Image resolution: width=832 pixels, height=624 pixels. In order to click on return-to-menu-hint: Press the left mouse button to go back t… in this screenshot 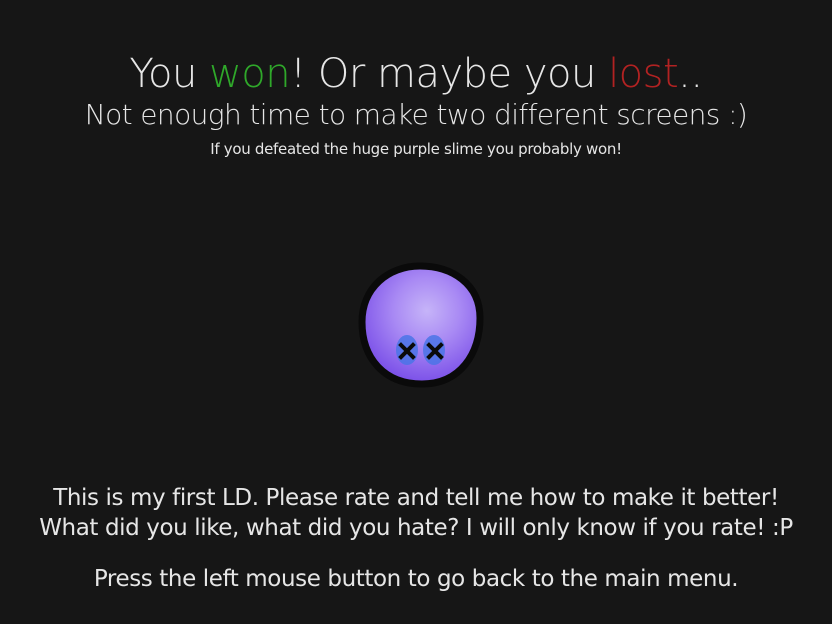, I will do `click(416, 579)`.